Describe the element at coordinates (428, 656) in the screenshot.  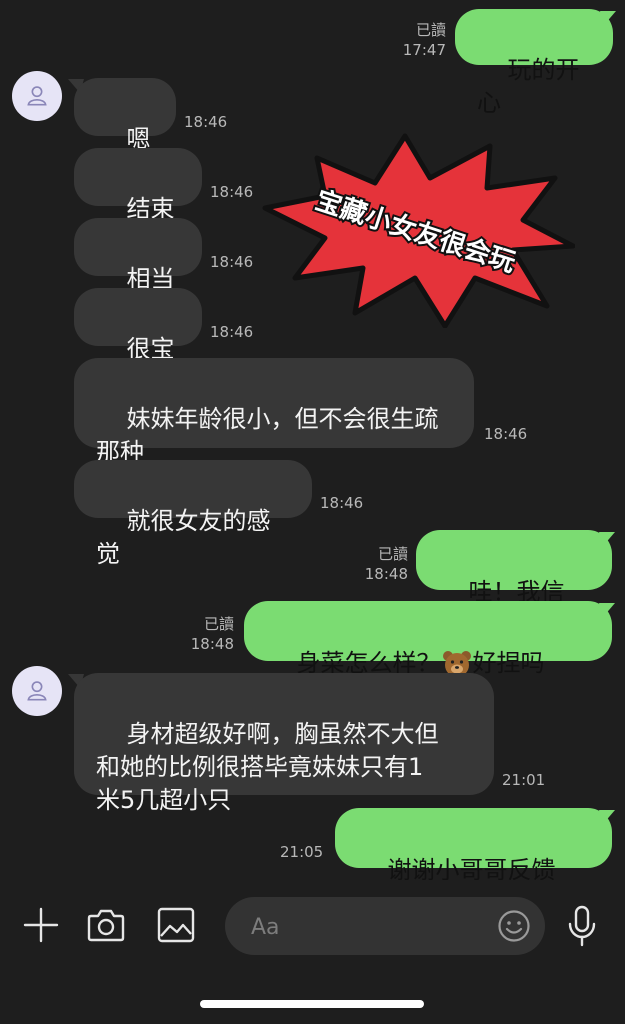
I see `outgoing-message-bubble: 身菜怎么样？ 好捏吗` at that location.